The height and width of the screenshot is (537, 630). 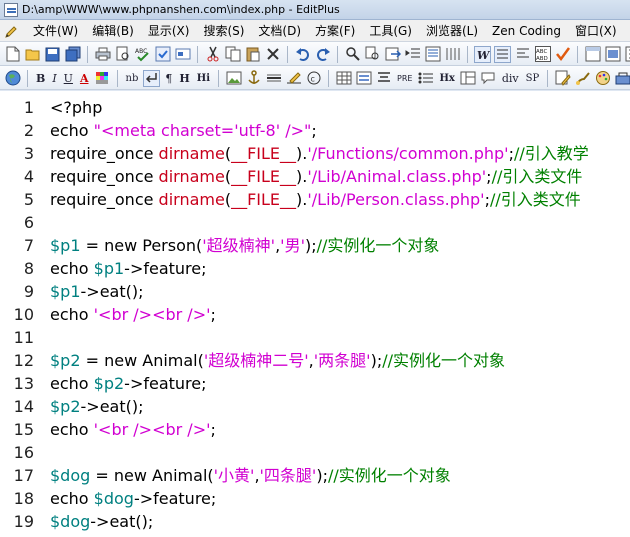 I want to click on align-center-icon, so click(x=383, y=78).